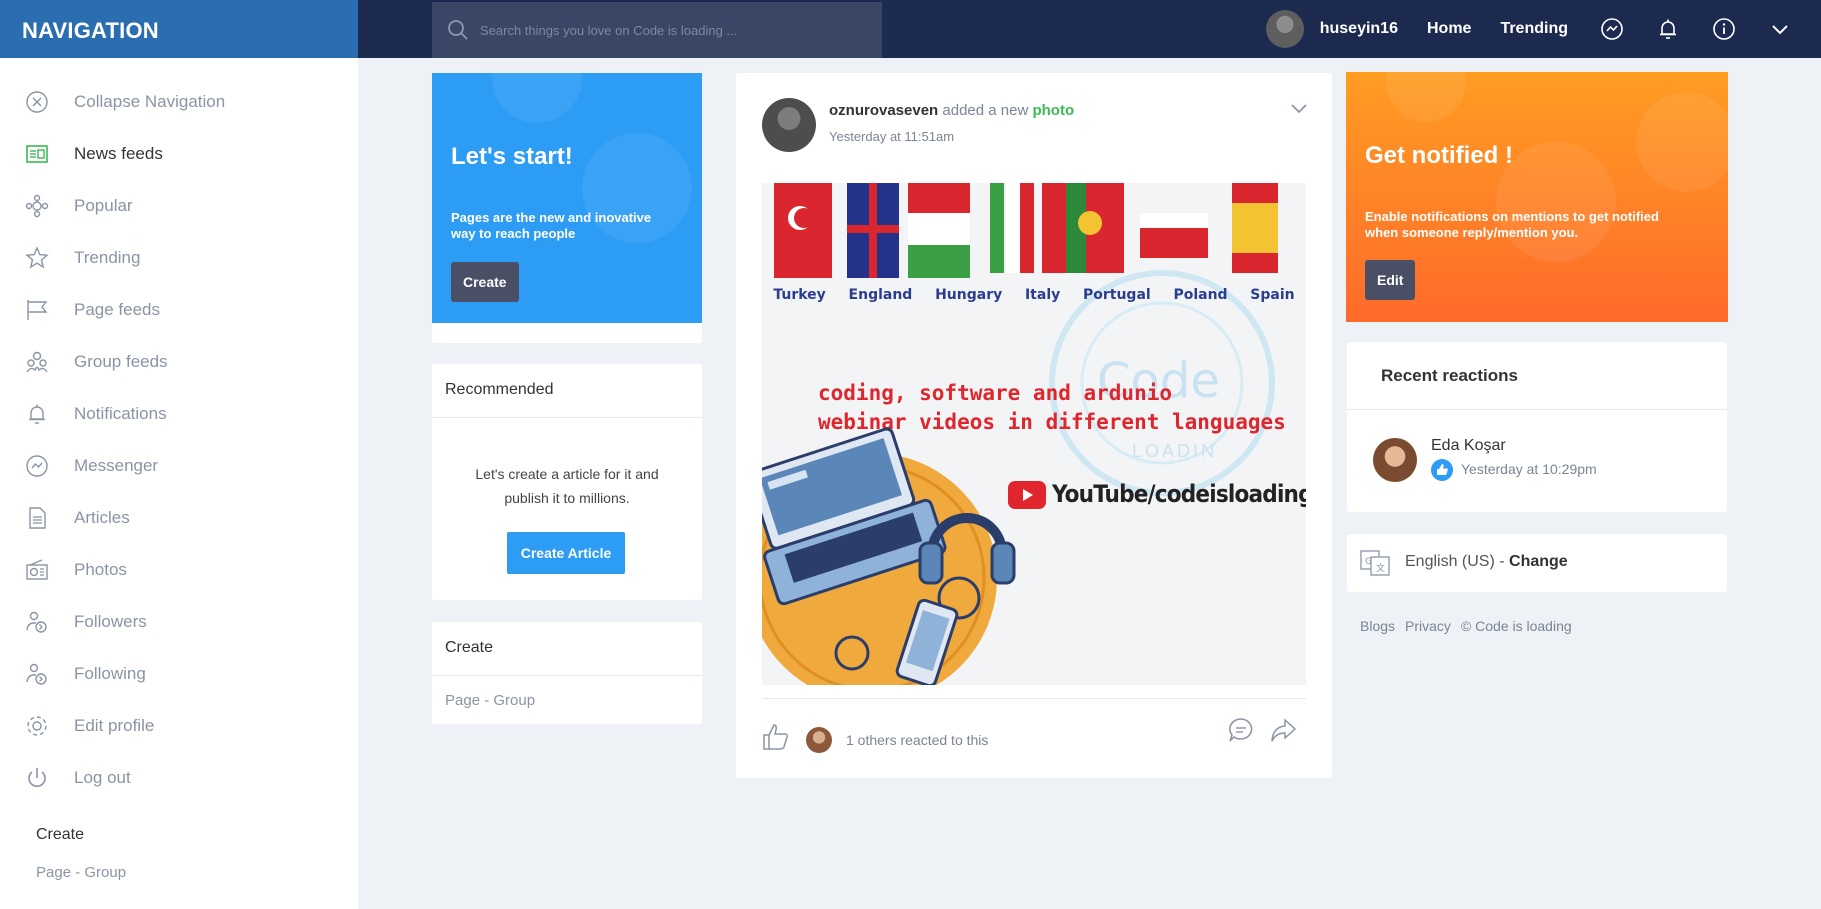 Image resolution: width=1821 pixels, height=909 pixels. What do you see at coordinates (680, 30) in the screenshot?
I see `search-input` at bounding box center [680, 30].